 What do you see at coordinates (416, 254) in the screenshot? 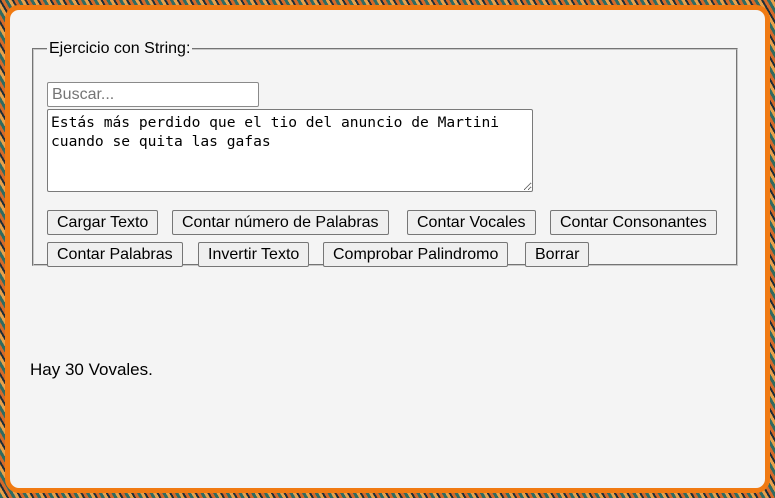
I see `check-palindrome-button: Comprobar Palindromo` at bounding box center [416, 254].